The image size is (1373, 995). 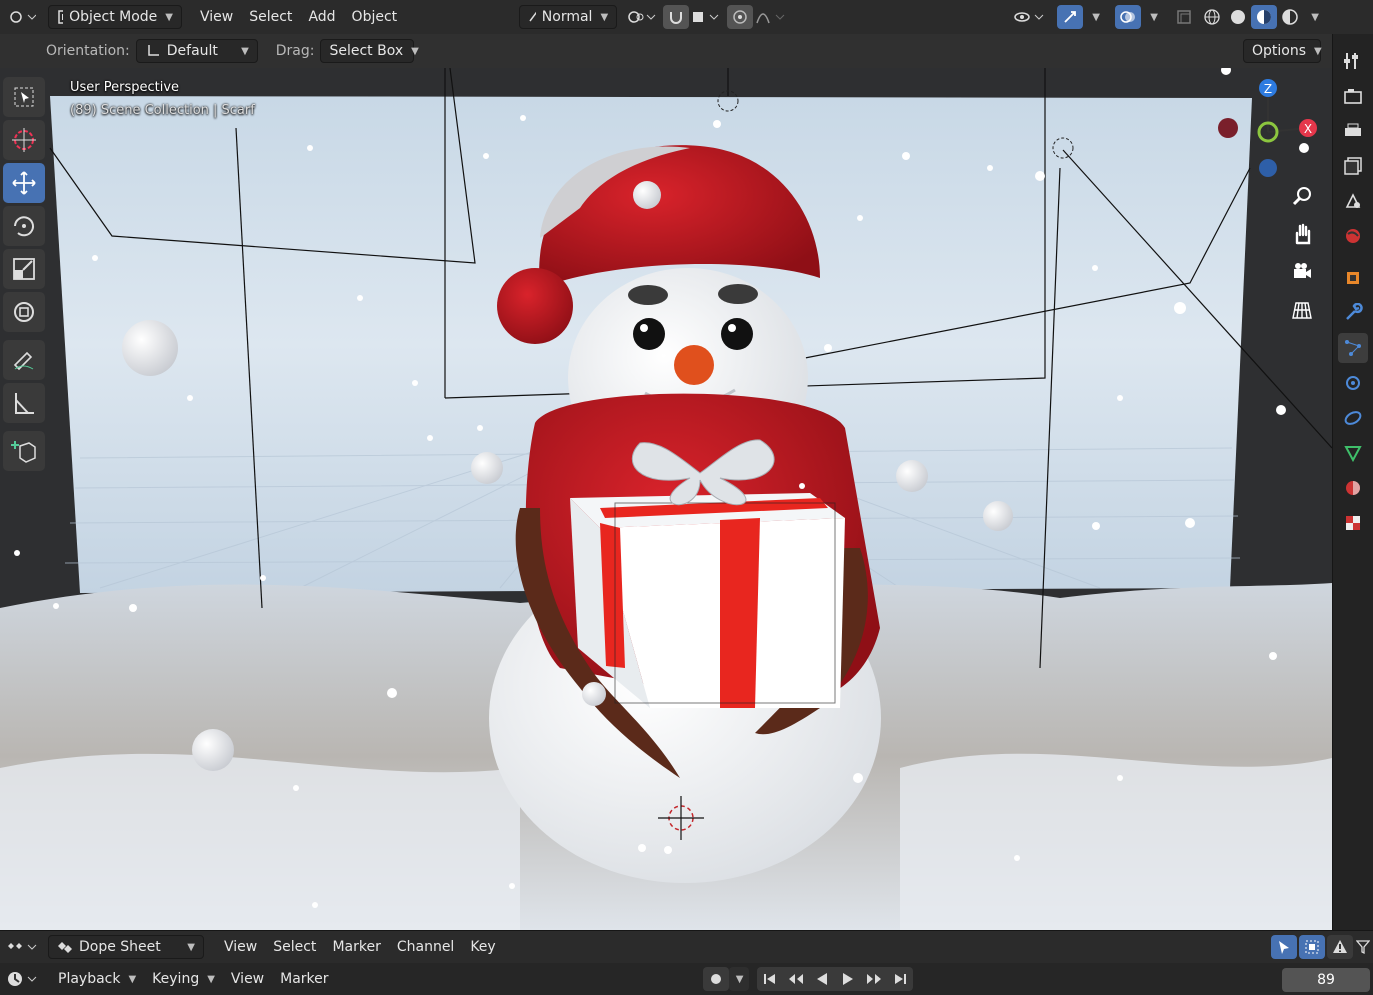 What do you see at coordinates (482, 947) in the screenshot?
I see `dope-menu-key: Key` at bounding box center [482, 947].